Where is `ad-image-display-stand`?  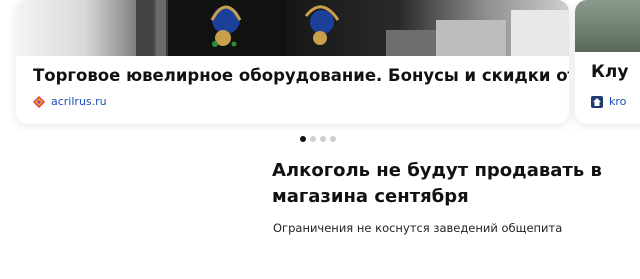
ad-image-display-stand is located at coordinates (92, 28).